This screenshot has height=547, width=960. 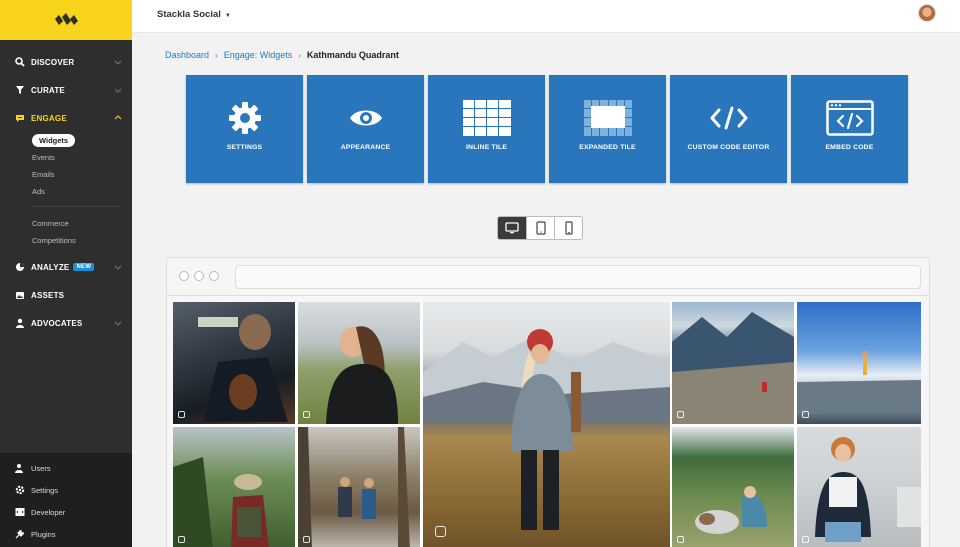 What do you see at coordinates (20, 118) in the screenshot?
I see `chat-icon` at bounding box center [20, 118].